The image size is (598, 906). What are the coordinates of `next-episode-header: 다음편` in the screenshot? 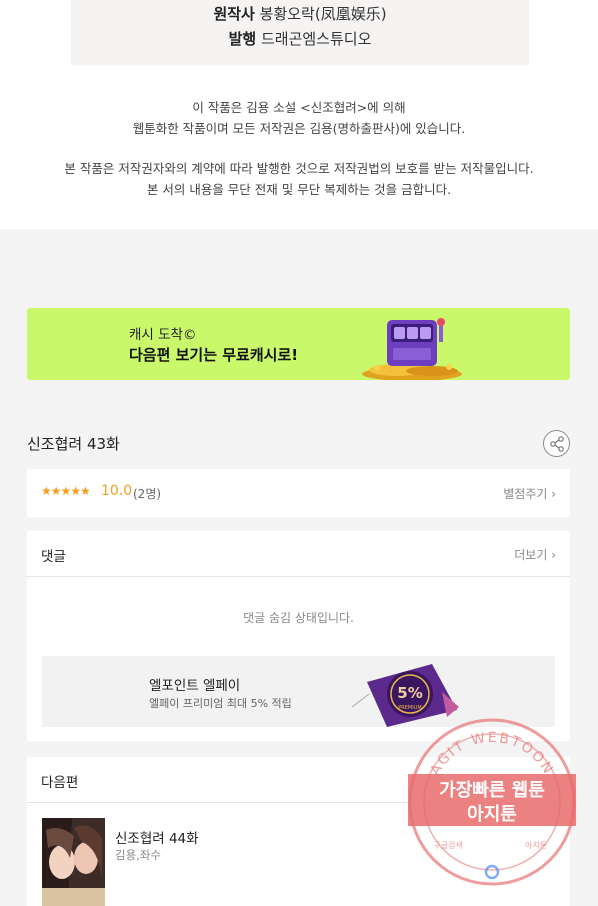 It's located at (298, 780).